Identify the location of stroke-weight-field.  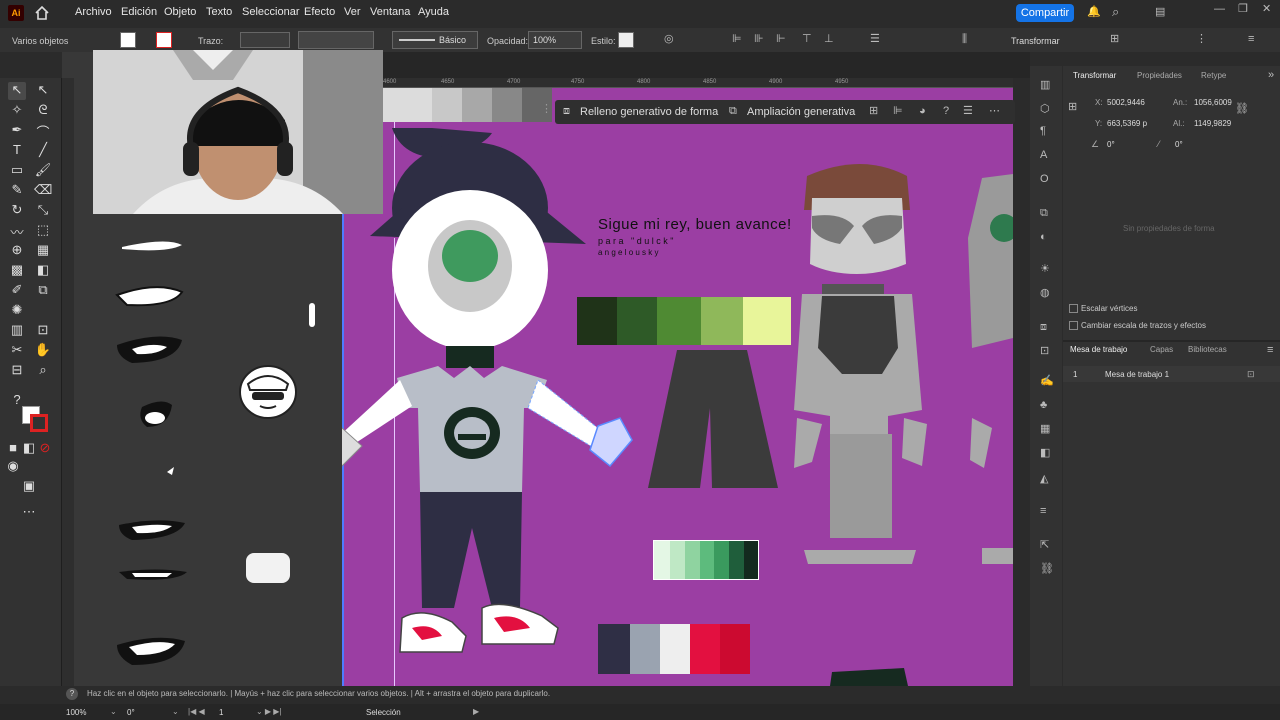
(265, 40).